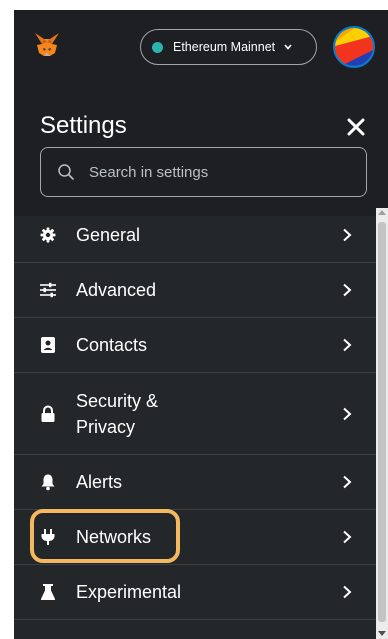 Image resolution: width=388 pixels, height=639 pixels. What do you see at coordinates (116, 290) in the screenshot?
I see `settings-item-label: Advanced` at bounding box center [116, 290].